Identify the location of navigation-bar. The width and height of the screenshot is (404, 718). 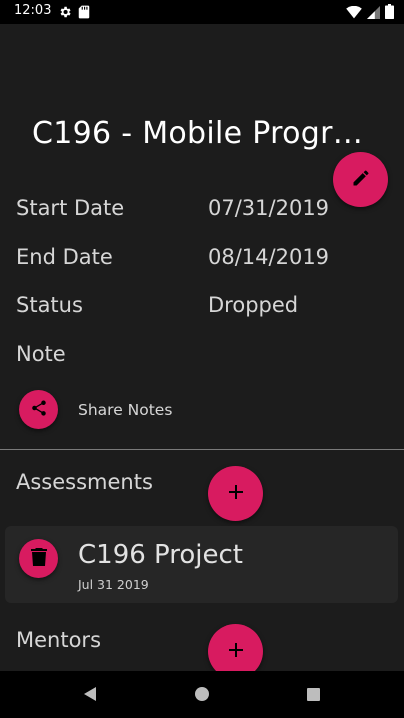
(202, 694).